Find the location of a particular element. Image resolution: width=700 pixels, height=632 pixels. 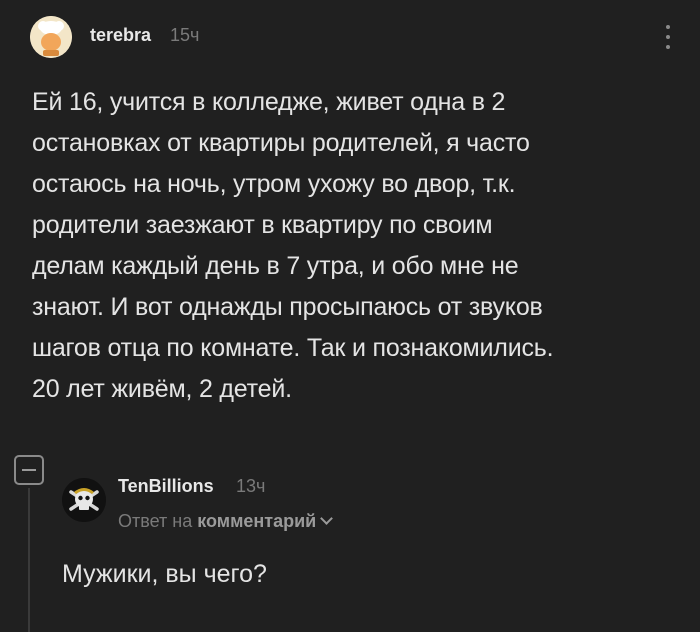

more-vertical-icon is located at coordinates (668, 27).